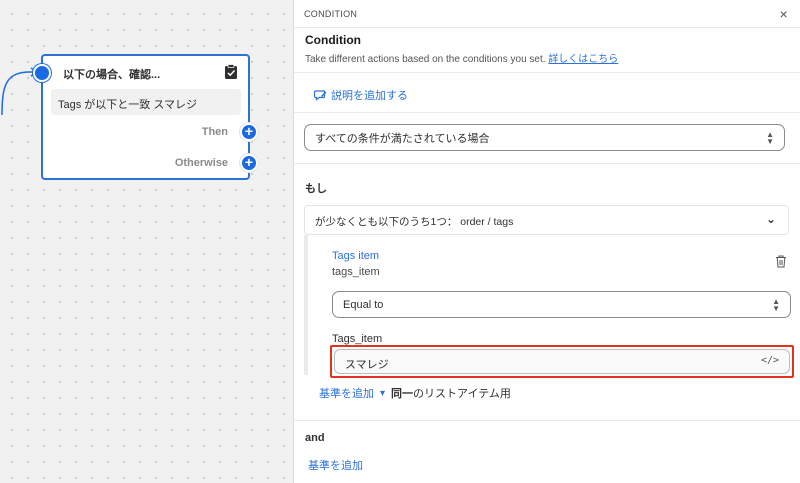 This screenshot has width=800, height=483. I want to click on match-mode-value: すべての条件が満たされている場合, so click(402, 138).